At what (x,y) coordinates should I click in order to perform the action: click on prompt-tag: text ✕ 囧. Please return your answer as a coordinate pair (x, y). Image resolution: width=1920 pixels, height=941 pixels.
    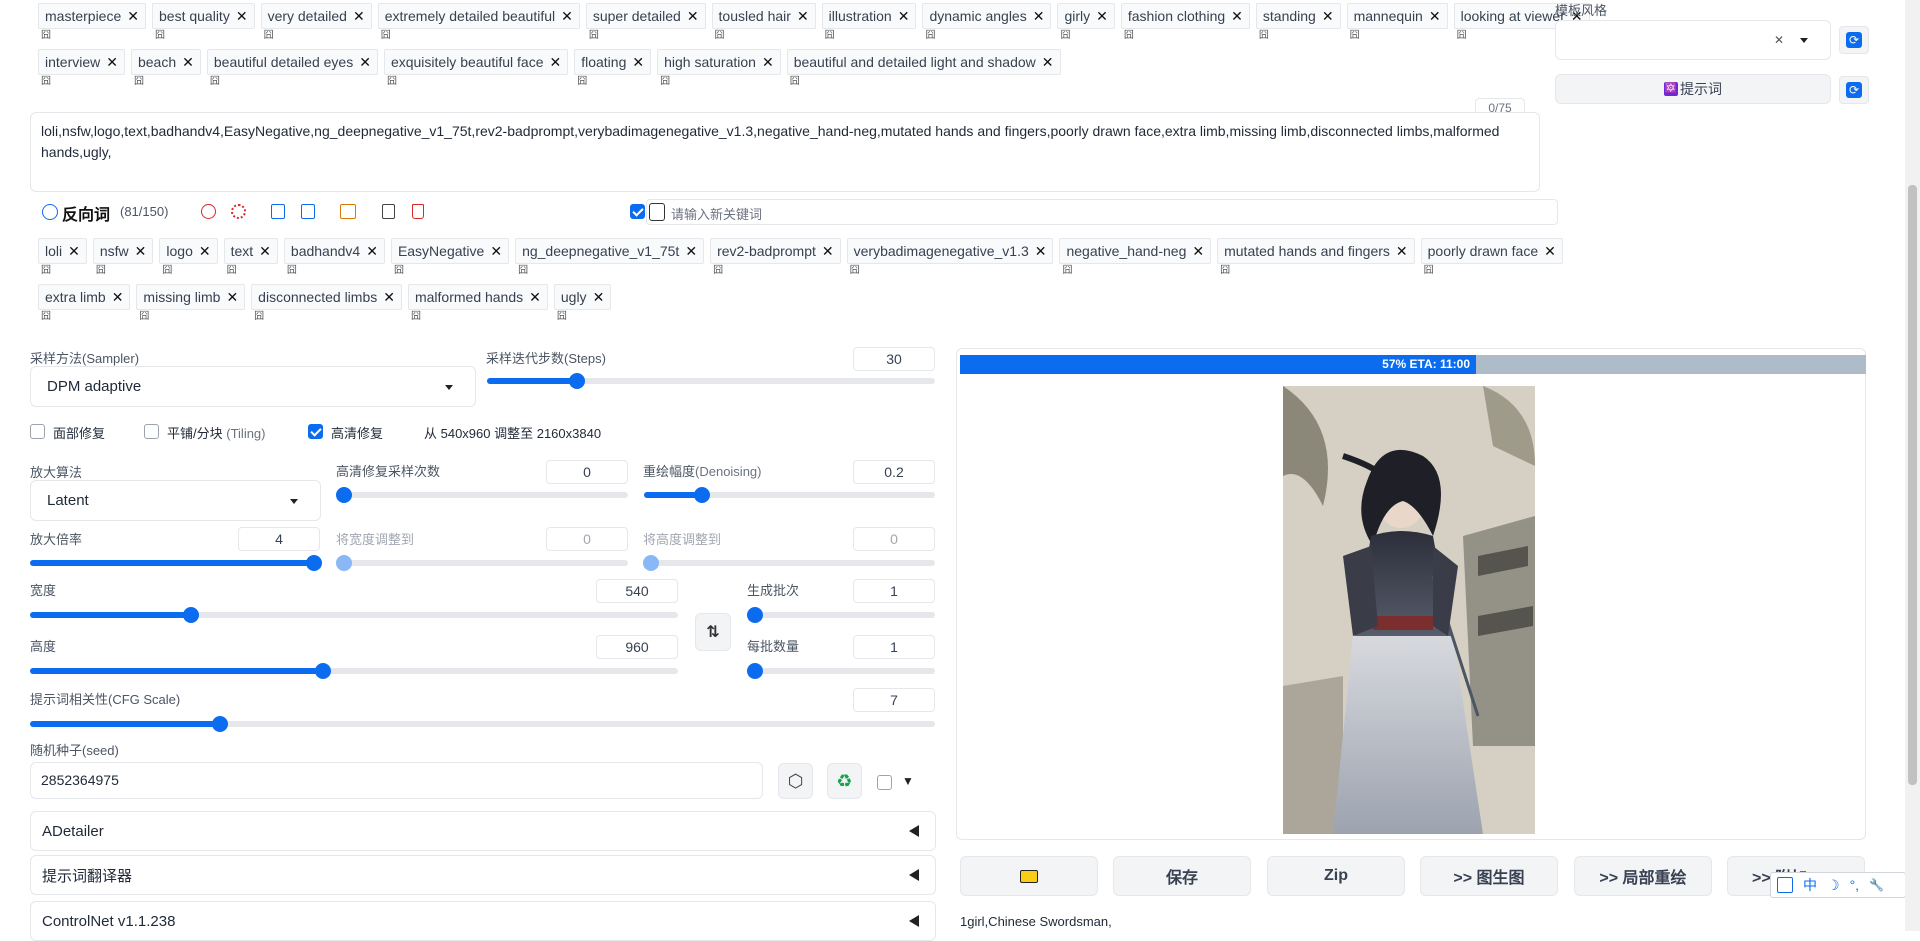
    Looking at the image, I should click on (250, 257).